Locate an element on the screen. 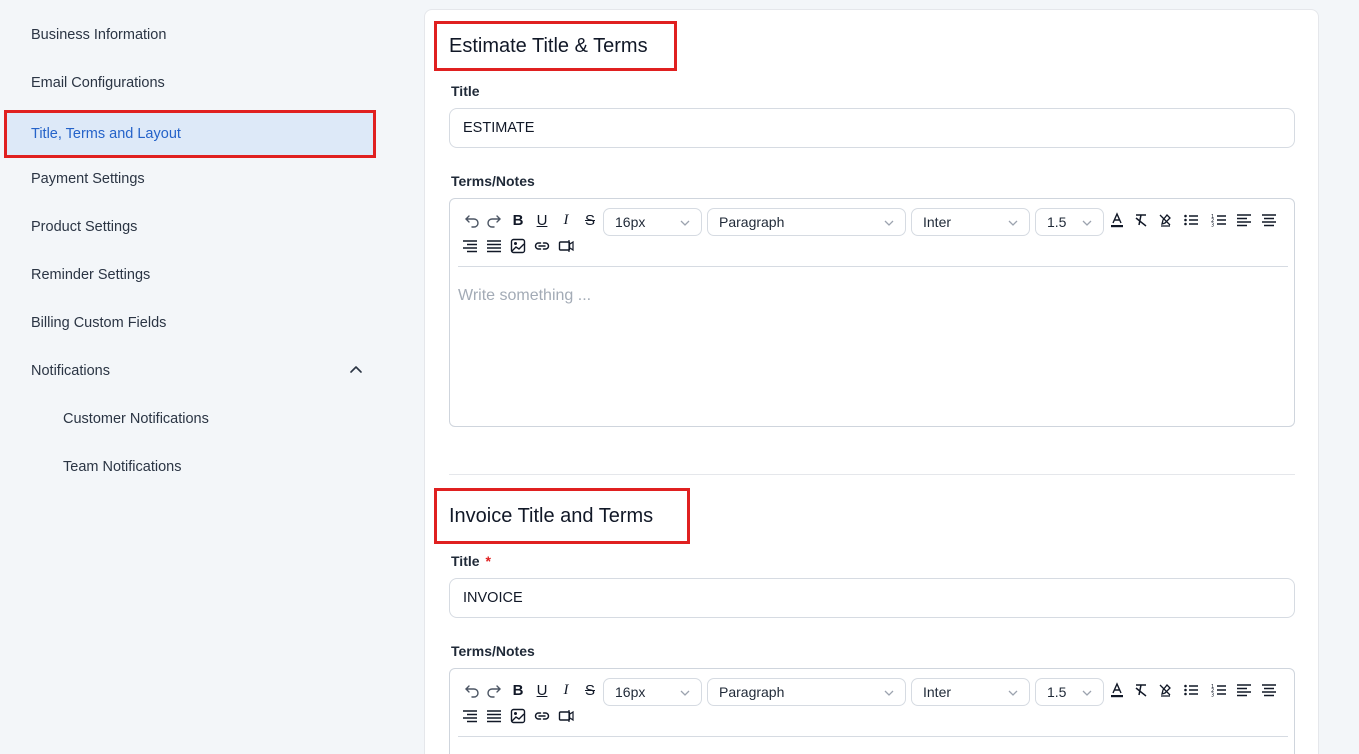  sidebar-item-label: Reminder Settings is located at coordinates (91, 275).